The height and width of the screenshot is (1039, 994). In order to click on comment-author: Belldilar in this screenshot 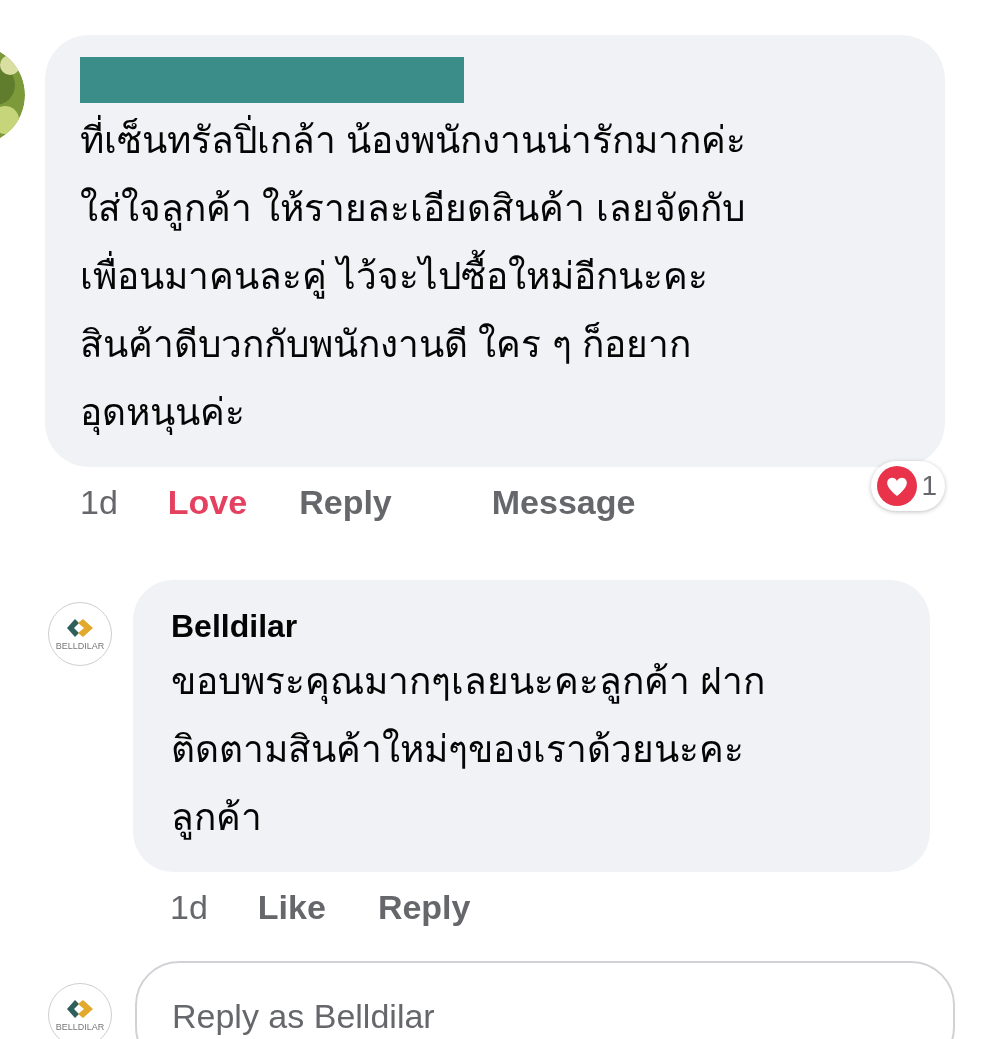, I will do `click(235, 626)`.